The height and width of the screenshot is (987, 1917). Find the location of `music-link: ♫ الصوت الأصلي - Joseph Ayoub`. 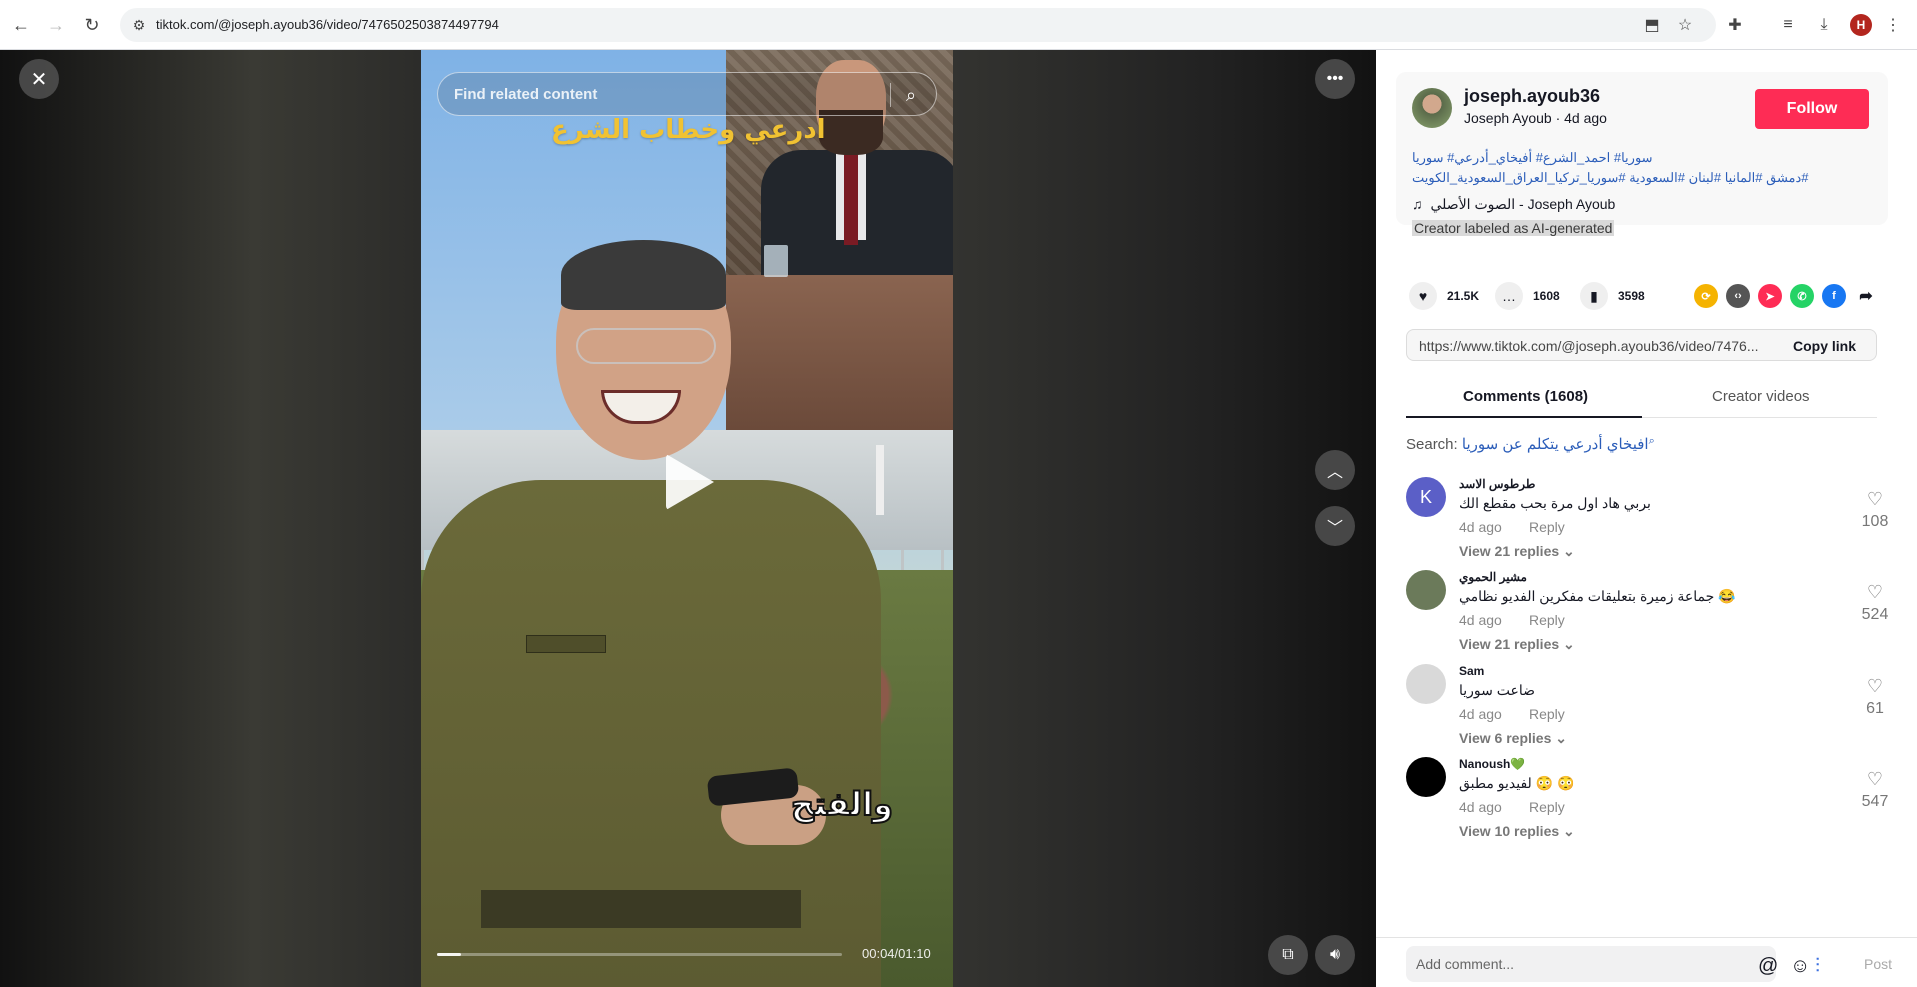

music-link: ♫ الصوت الأصلي - Joseph Ayoub is located at coordinates (1513, 204).